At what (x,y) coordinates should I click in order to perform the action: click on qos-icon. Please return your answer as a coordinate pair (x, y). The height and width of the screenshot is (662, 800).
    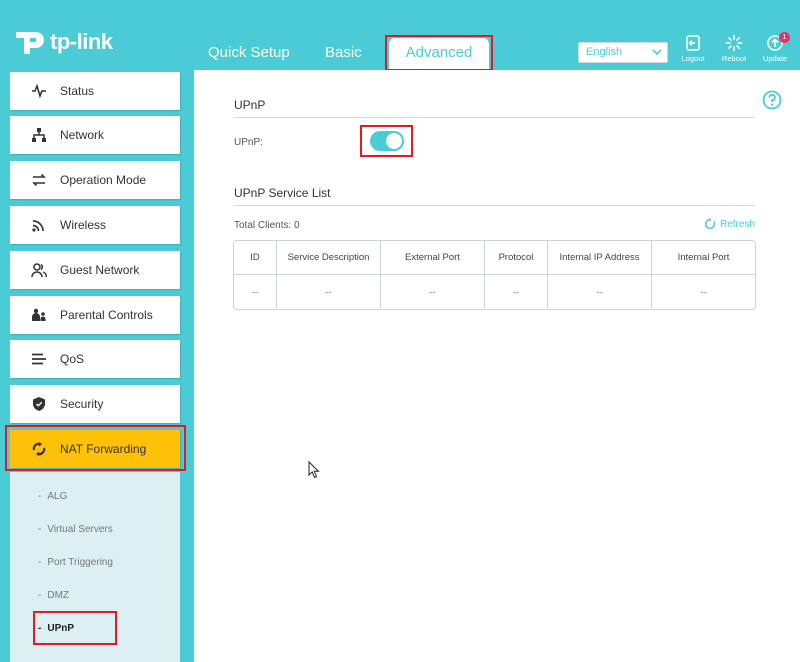
    Looking at the image, I should click on (39, 359).